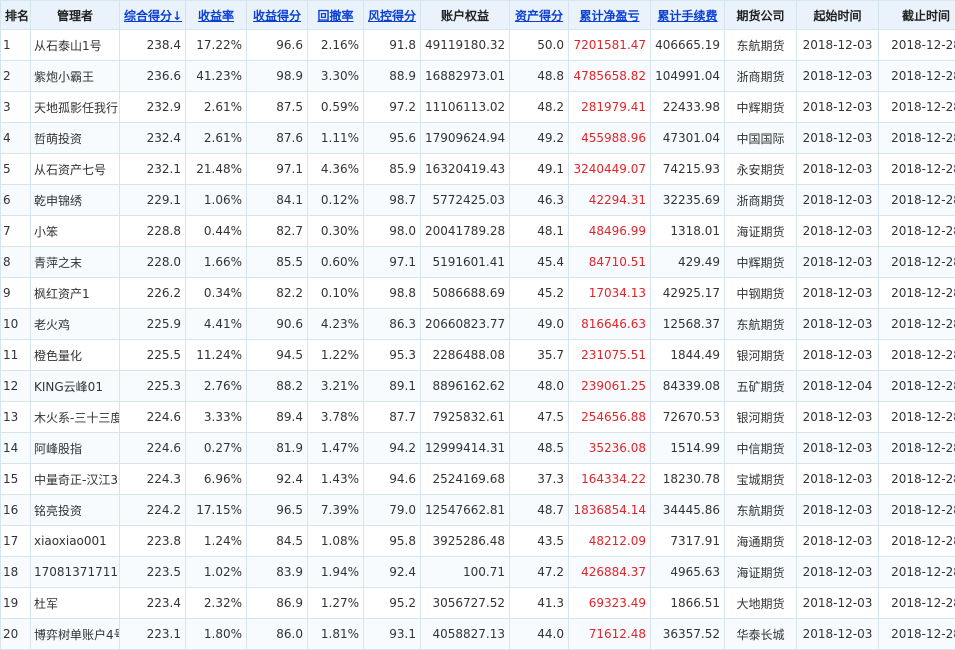  I want to click on manager-cell: 从石泰山1号, so click(75, 45).